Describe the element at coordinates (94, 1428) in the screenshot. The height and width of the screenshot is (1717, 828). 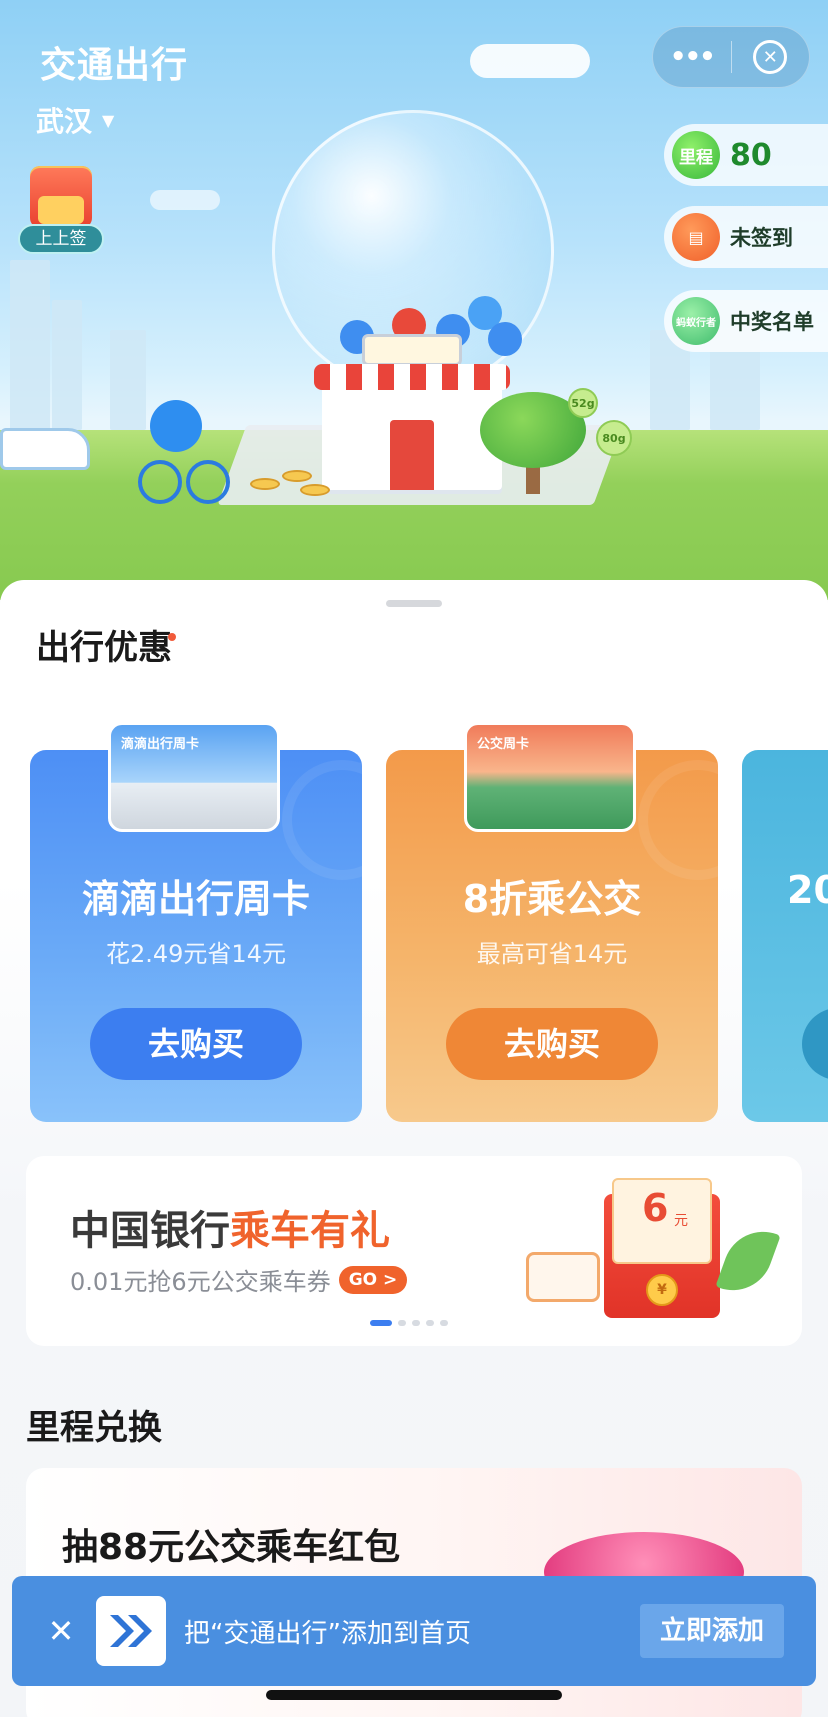
I see `mileage-exchange-title: 里程兑换` at that location.